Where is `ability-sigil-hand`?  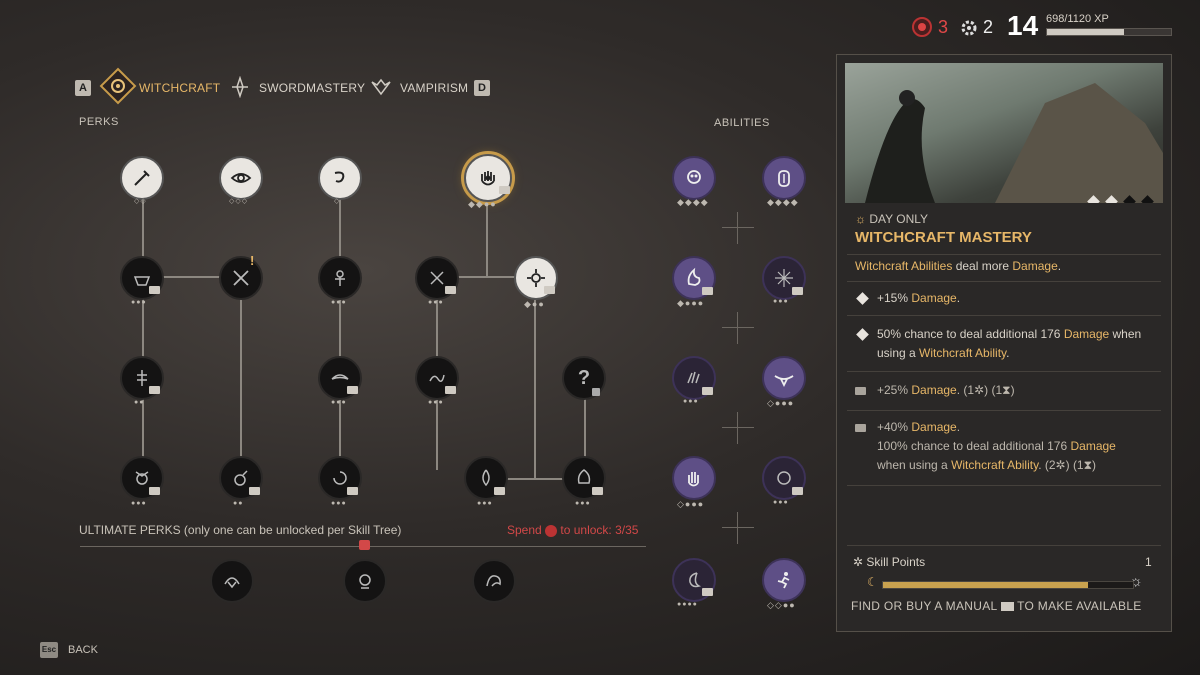 ability-sigil-hand is located at coordinates (694, 478).